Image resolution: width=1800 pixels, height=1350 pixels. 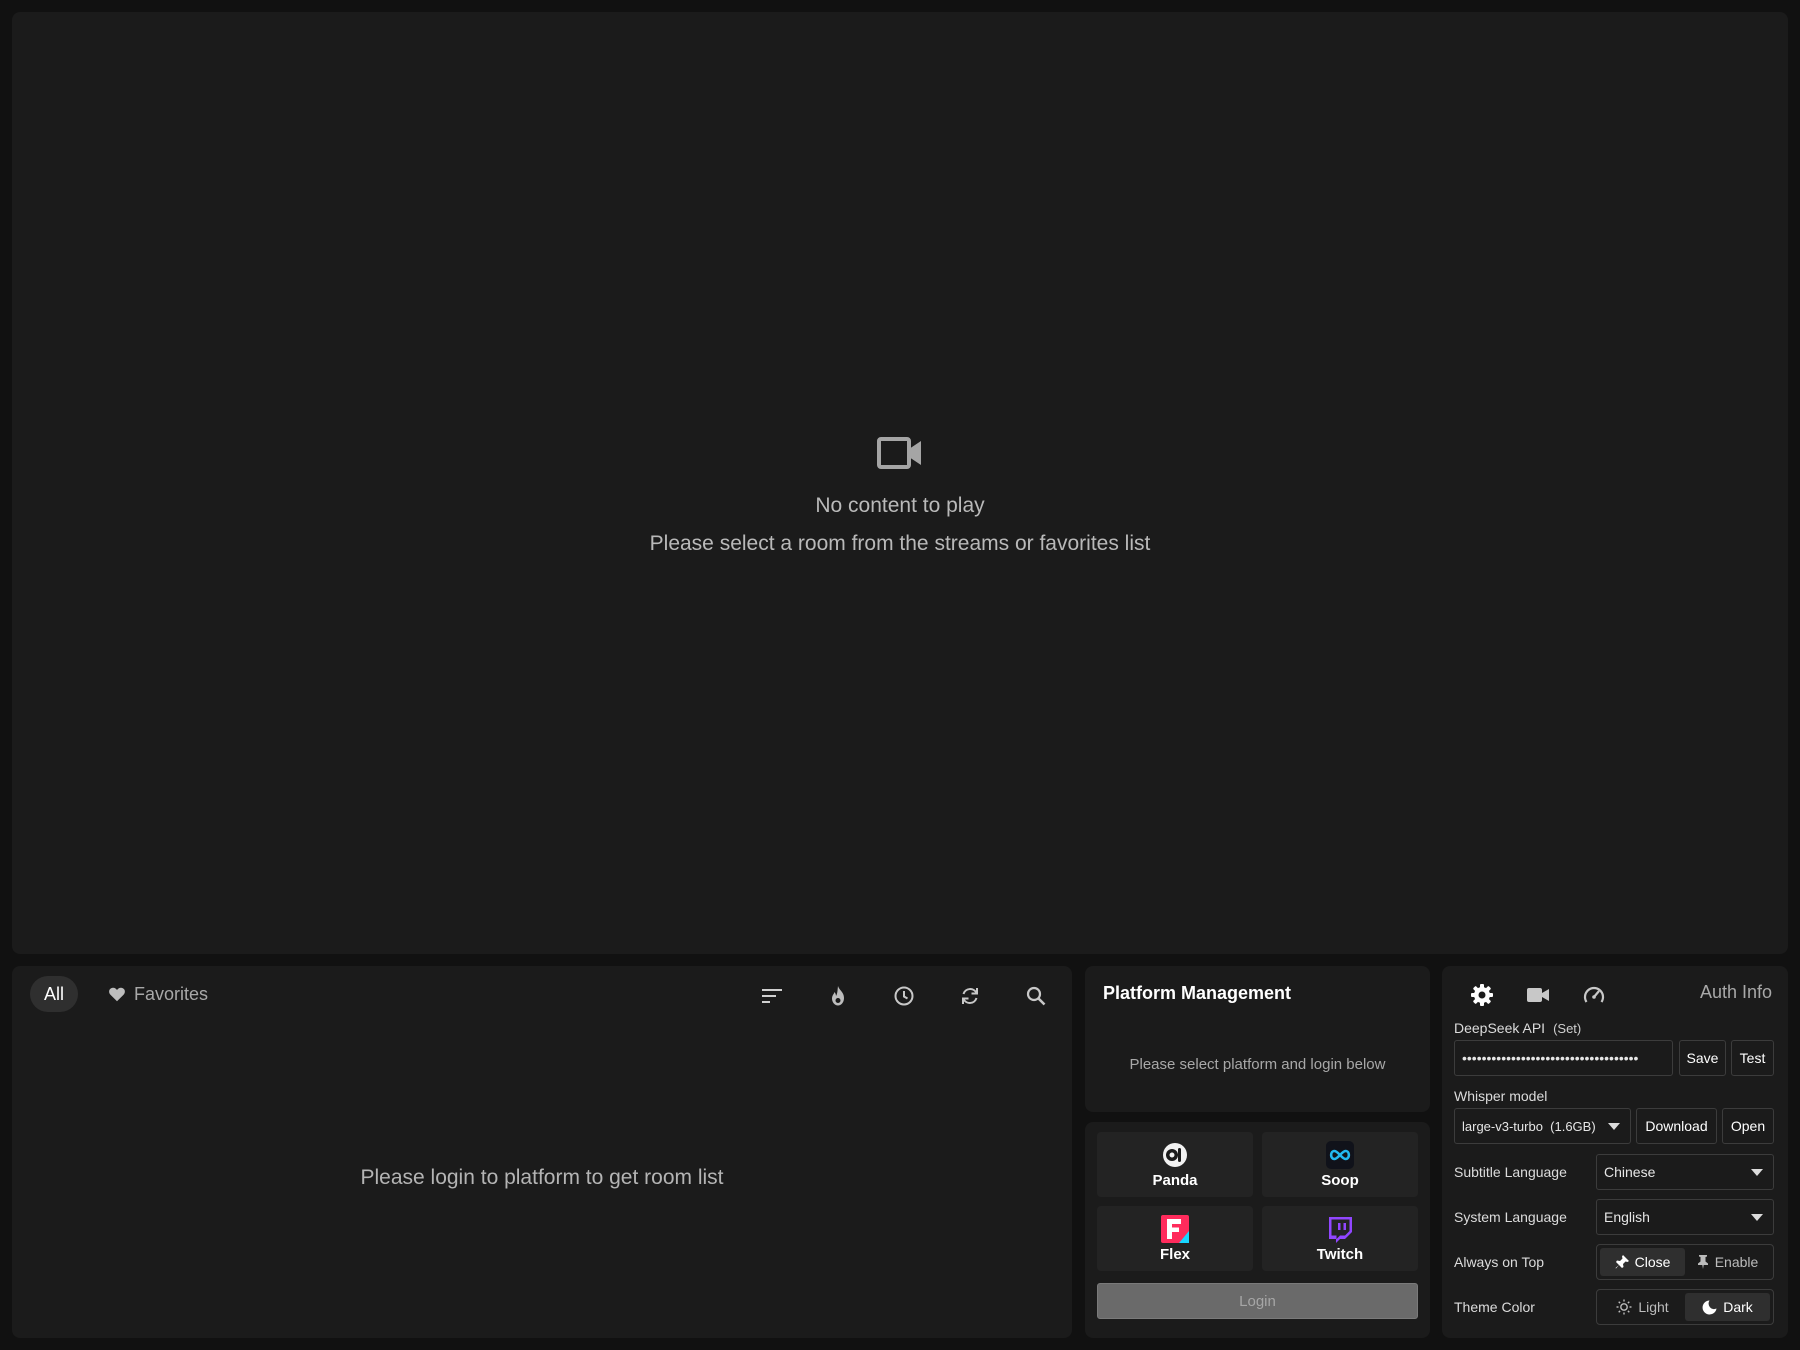 I want to click on platform-twitch: Twitch, so click(x=1340, y=1238).